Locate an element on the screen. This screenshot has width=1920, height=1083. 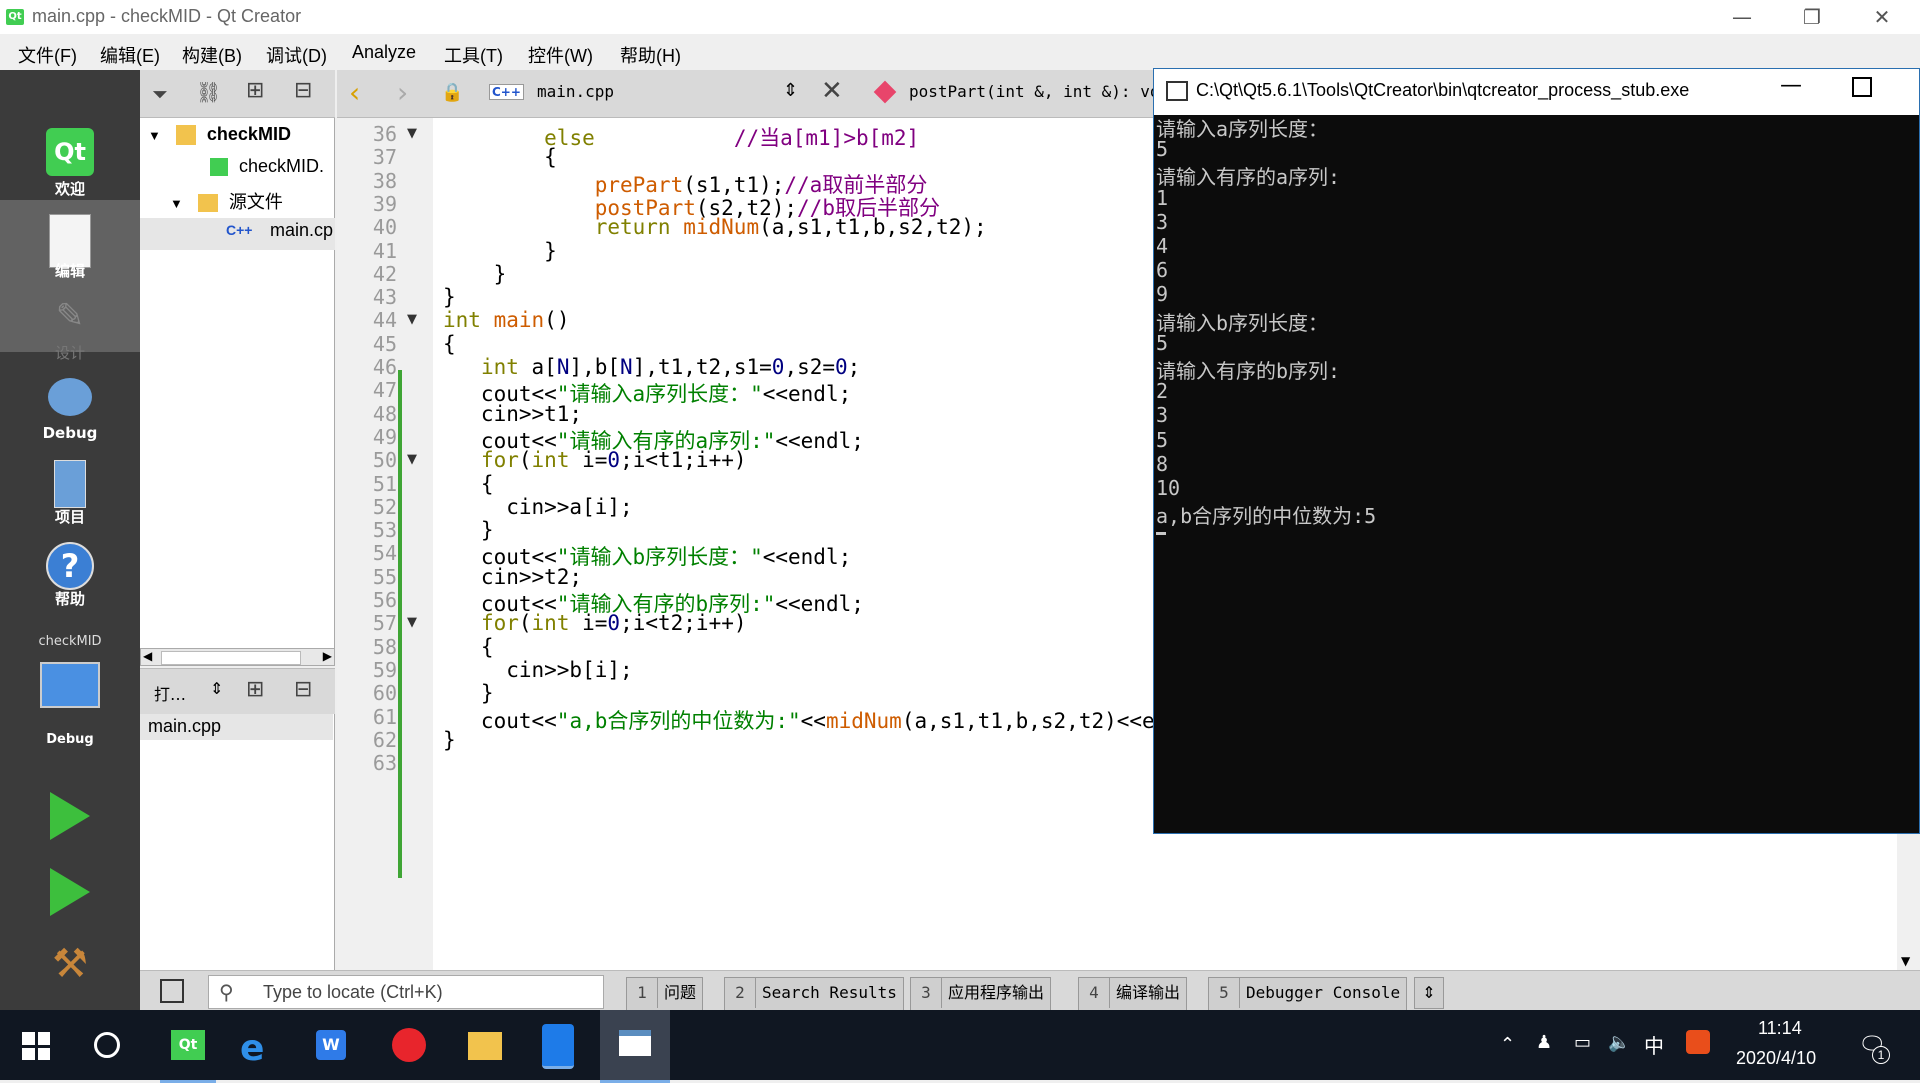
tray-app-icon: ♟ is located at coordinates (1544, 1042).